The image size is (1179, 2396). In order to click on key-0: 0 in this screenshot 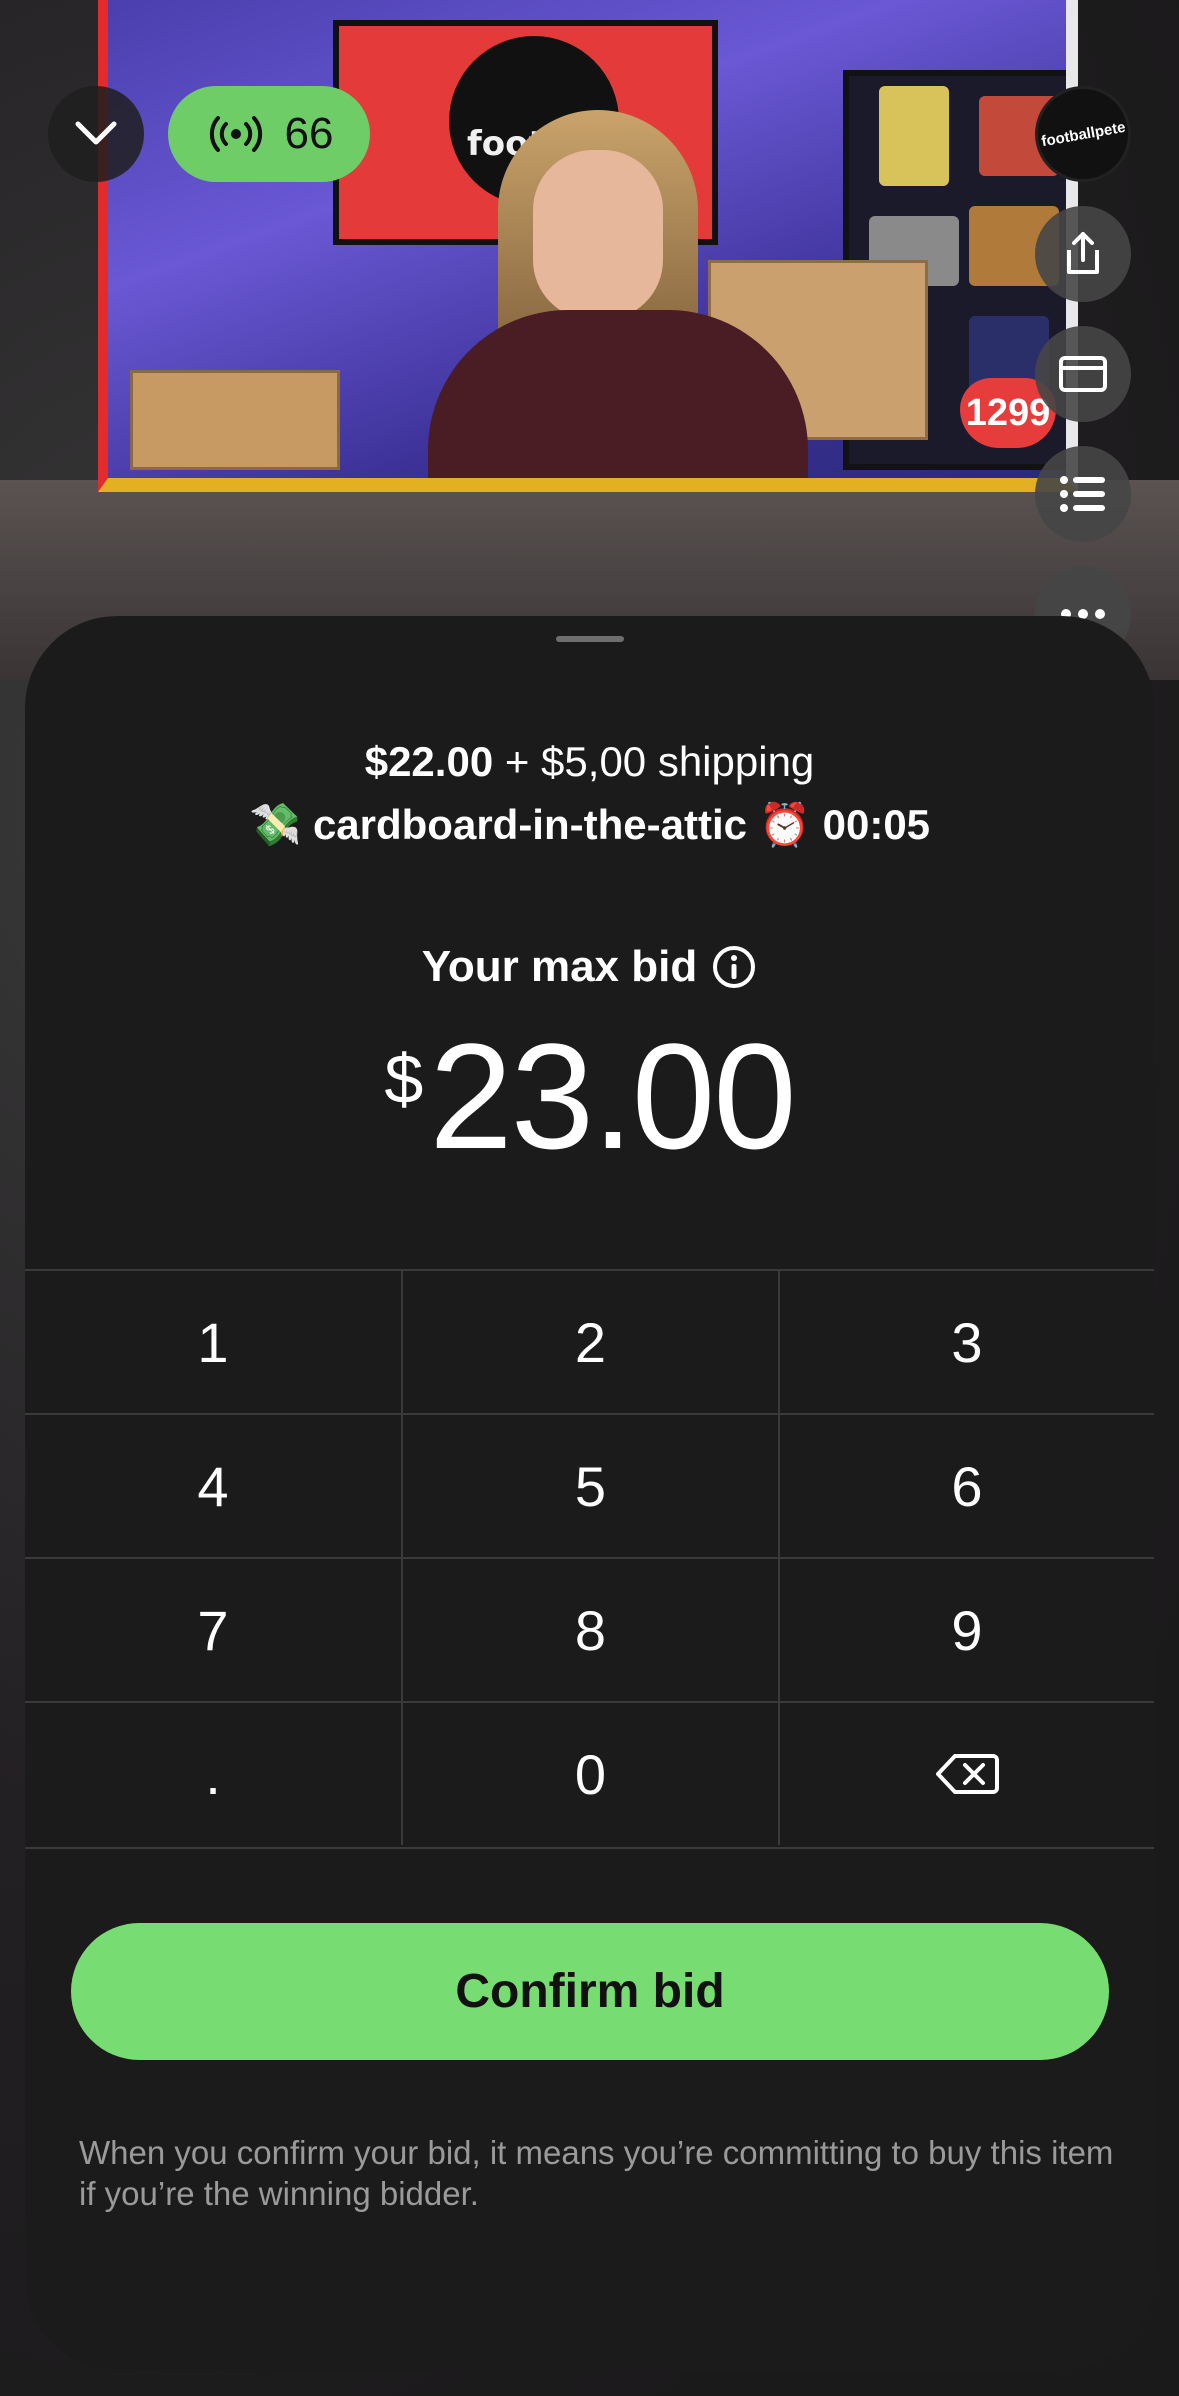, I will do `click(590, 1774)`.